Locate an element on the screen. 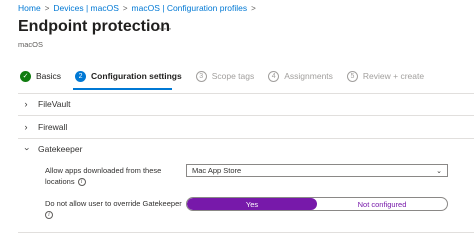  breadcrumb-devices-macos-link: Devices | macOS is located at coordinates (86, 8).